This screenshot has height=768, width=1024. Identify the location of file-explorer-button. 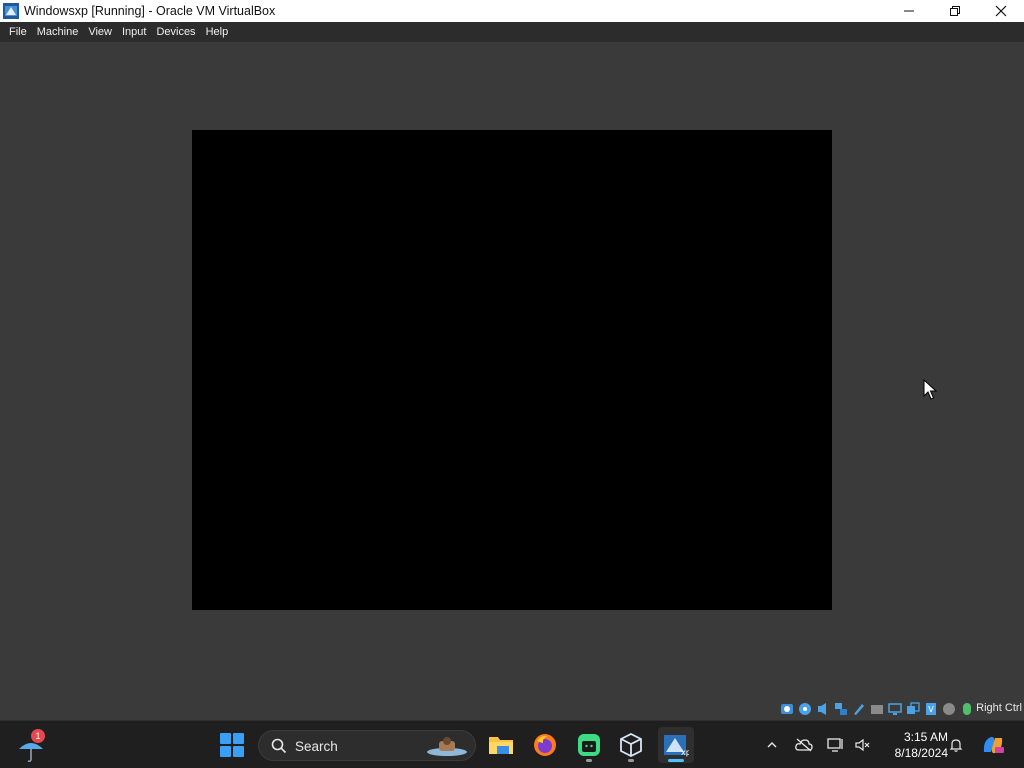
(501, 745).